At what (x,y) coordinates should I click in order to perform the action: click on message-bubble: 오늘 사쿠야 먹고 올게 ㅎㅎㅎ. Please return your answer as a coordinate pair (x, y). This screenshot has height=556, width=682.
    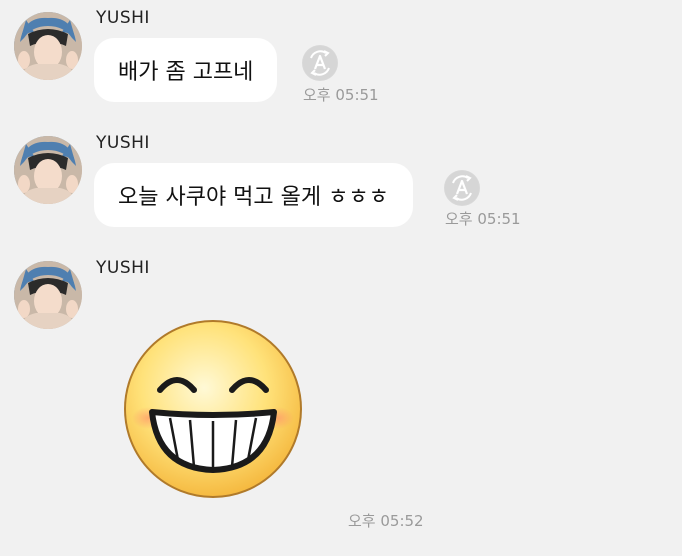
    Looking at the image, I should click on (253, 195).